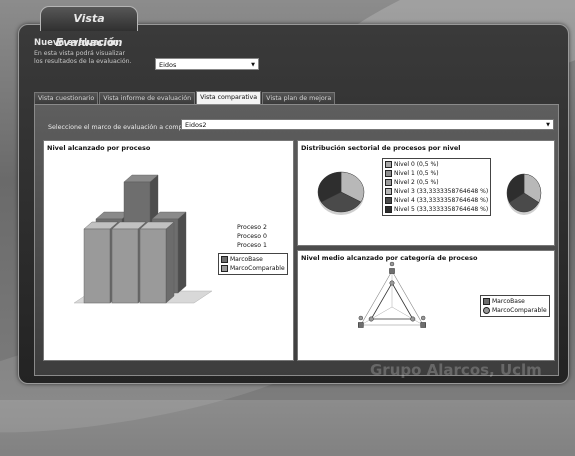 This screenshot has width=575, height=456. I want to click on legend-item: Nivel 2 (0,5 %), so click(436, 182).